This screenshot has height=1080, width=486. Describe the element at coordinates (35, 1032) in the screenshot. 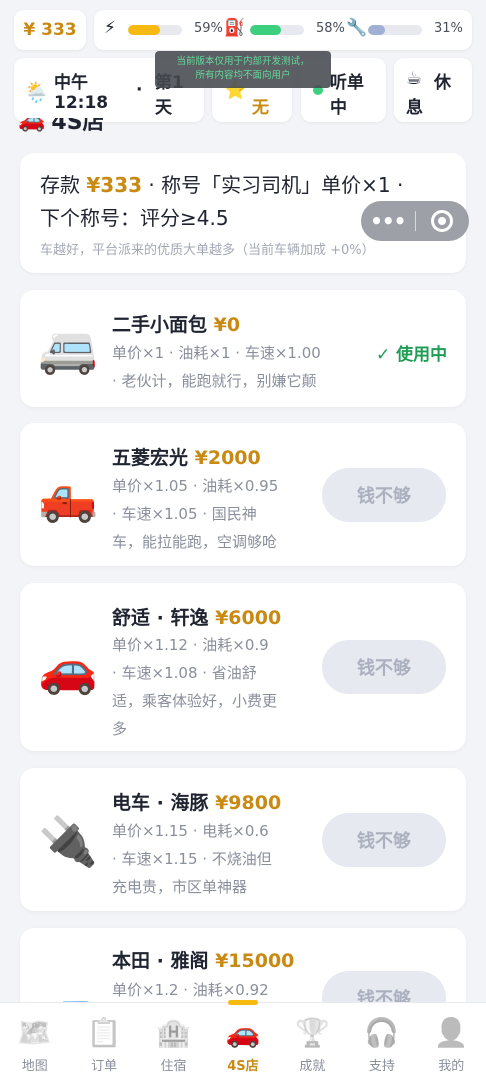

I see `map-icon: 🗺️` at that location.